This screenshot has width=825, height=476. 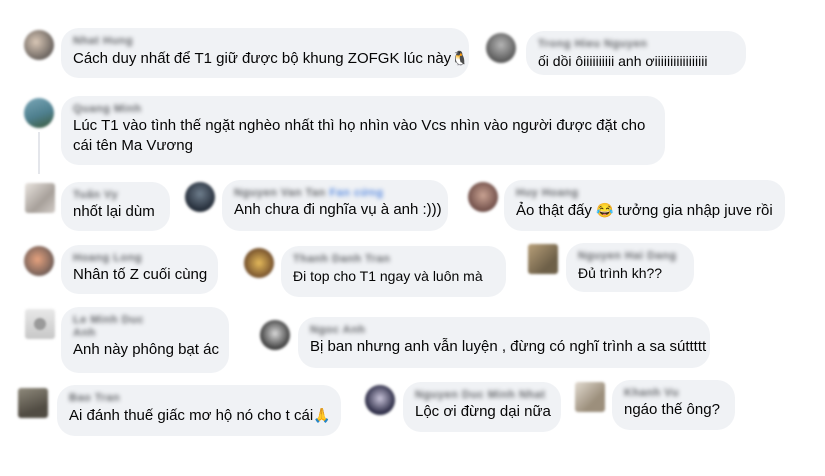 I want to click on comment-bubble: Hoang Long Nhân tố Z cuối cùng, so click(x=139, y=269).